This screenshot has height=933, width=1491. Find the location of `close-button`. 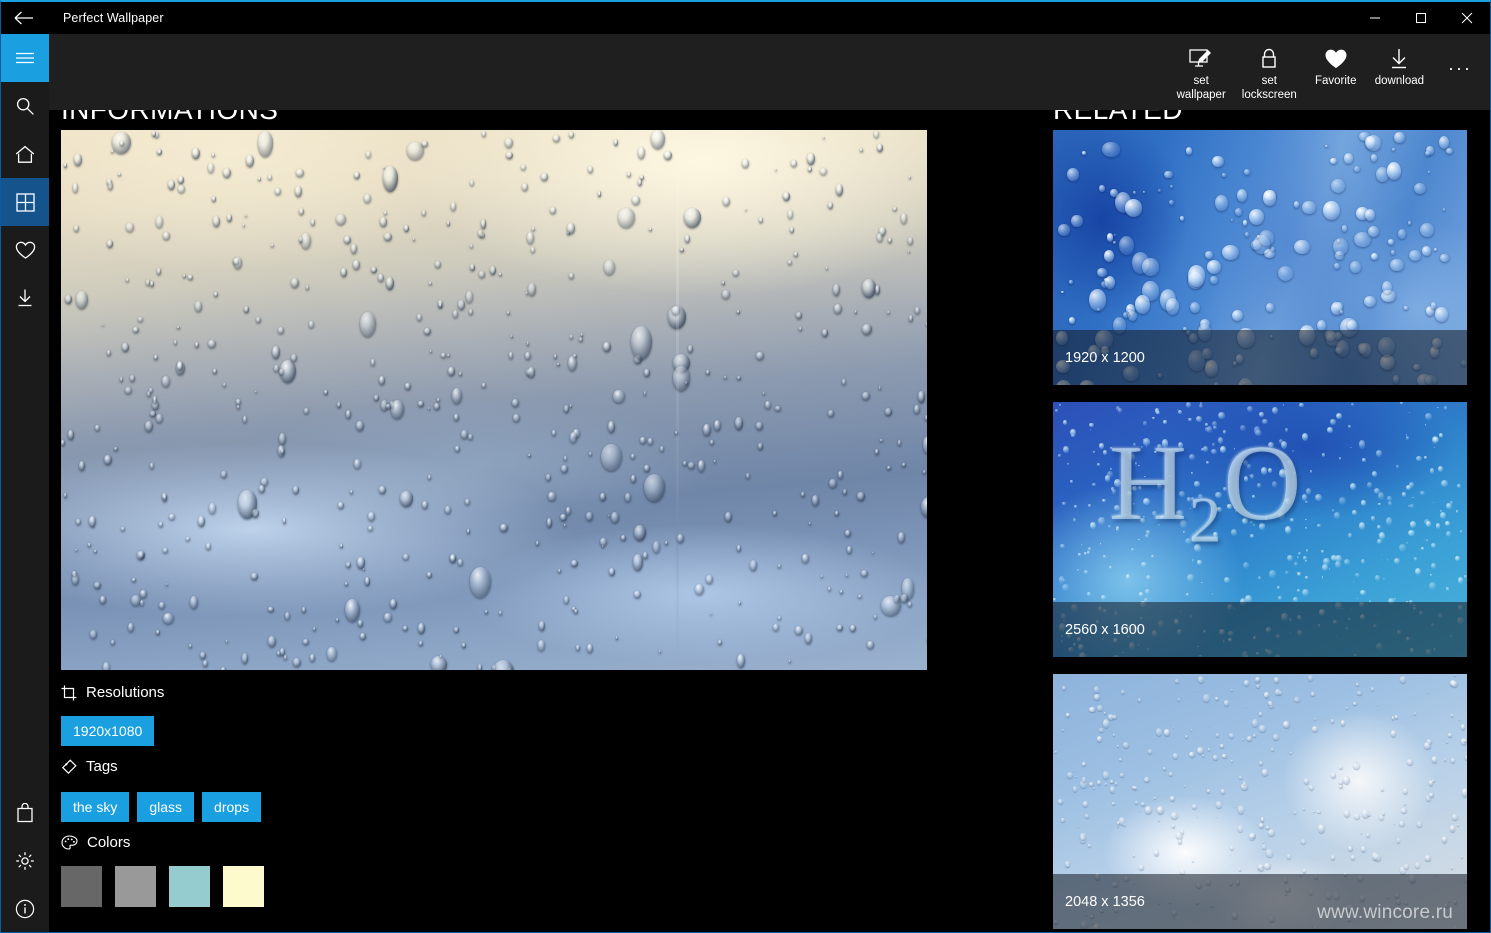

close-button is located at coordinates (1467, 18).